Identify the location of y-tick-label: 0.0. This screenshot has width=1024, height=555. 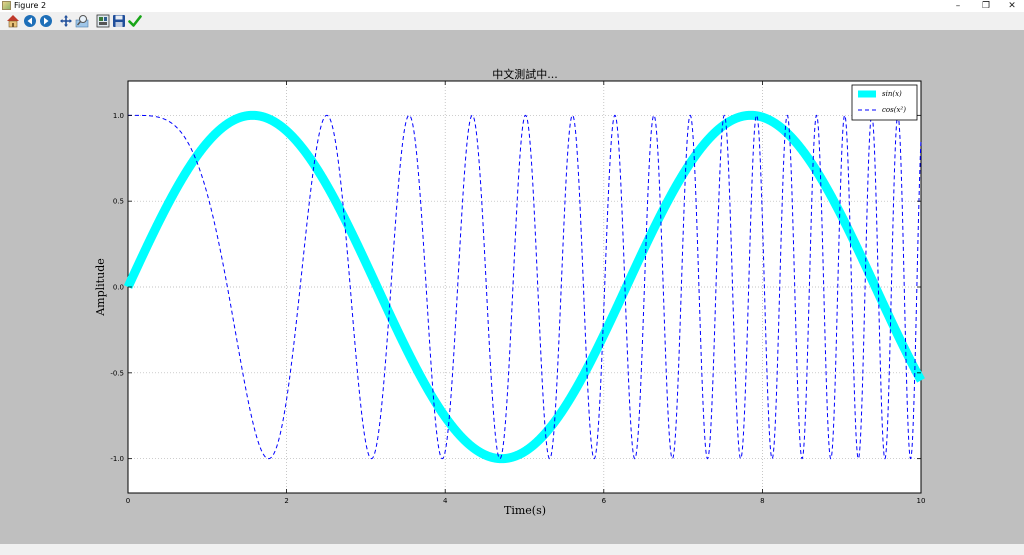
(118, 288).